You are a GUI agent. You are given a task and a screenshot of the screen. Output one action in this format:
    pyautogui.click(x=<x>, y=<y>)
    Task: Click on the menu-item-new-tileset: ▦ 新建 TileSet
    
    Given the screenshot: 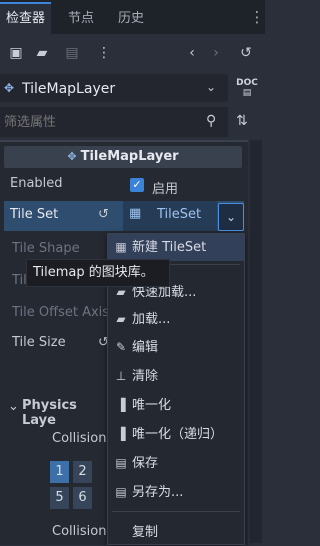 What is the action you would take?
    pyautogui.click(x=176, y=247)
    